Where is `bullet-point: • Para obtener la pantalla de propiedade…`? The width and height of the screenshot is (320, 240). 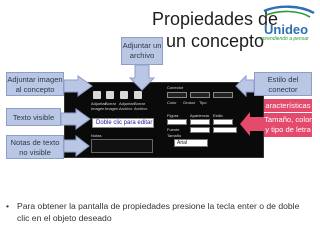
bullet-point: • Para obtener la pantalla de propiedade… is located at coordinates (159, 212).